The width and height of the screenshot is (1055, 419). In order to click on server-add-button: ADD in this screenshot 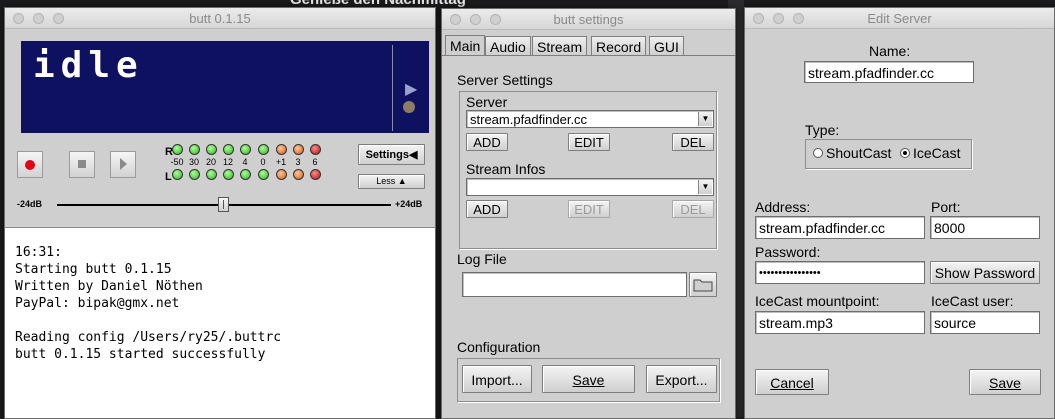, I will do `click(487, 142)`.